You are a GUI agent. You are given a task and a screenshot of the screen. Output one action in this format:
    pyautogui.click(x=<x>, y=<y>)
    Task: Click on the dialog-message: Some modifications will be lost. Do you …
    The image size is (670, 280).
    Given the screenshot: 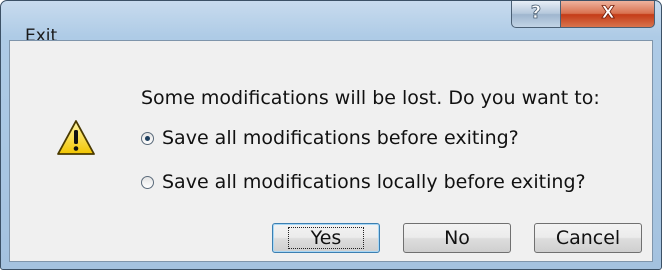 What is the action you would take?
    pyautogui.click(x=370, y=98)
    